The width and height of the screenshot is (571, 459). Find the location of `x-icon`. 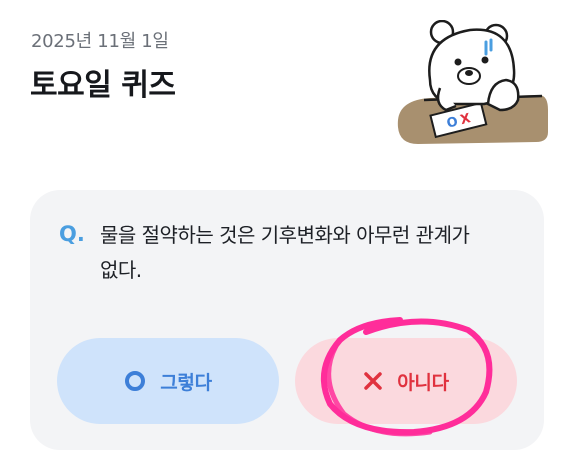

x-icon is located at coordinates (373, 381).